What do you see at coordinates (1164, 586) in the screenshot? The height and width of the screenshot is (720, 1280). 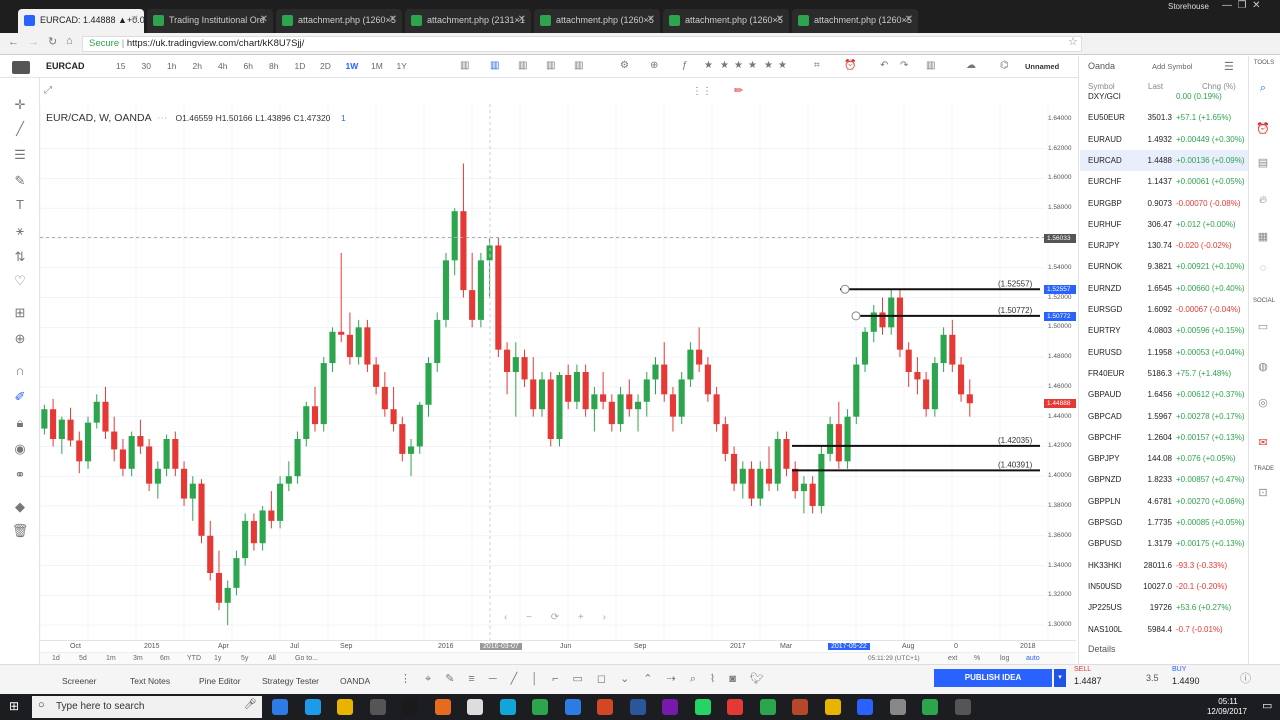 I see `watchlist-row: IN50USD 10027.0 -20.1 (-0.20%)` at bounding box center [1164, 586].